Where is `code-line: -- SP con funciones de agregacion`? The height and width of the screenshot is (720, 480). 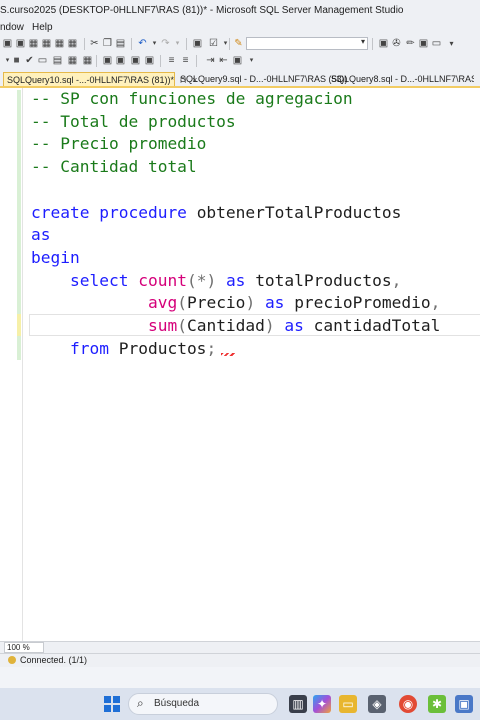
code-line: -- SP con funciones de agregacion is located at coordinates (192, 99).